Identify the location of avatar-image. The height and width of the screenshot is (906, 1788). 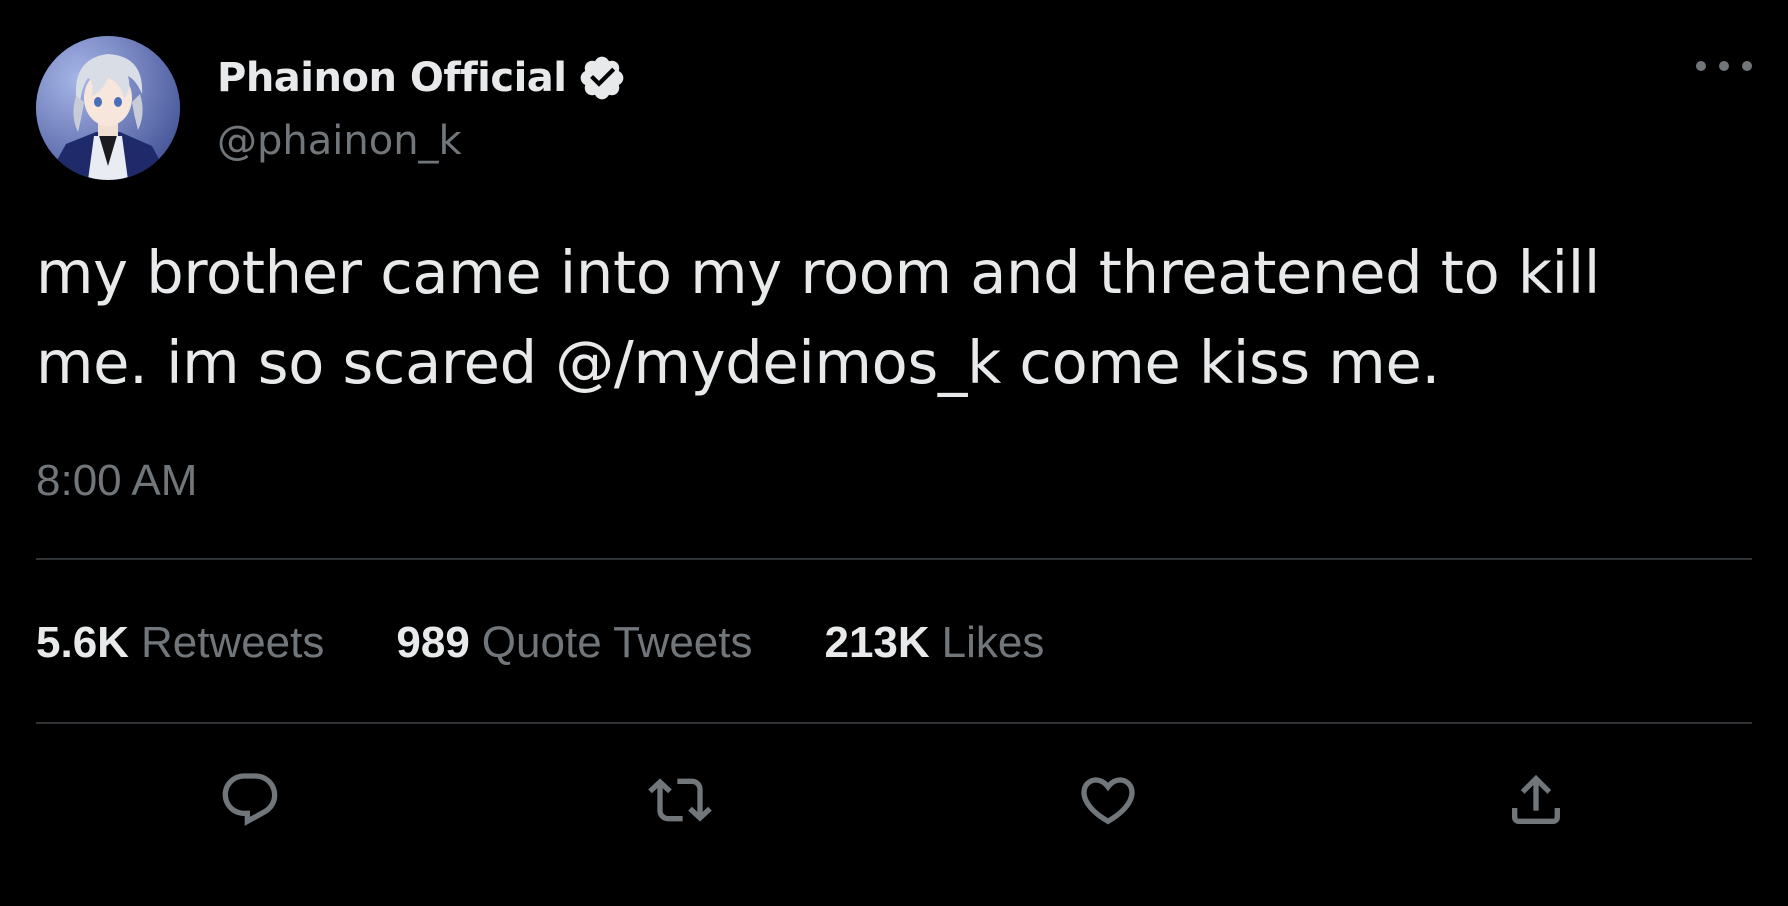
(108, 108).